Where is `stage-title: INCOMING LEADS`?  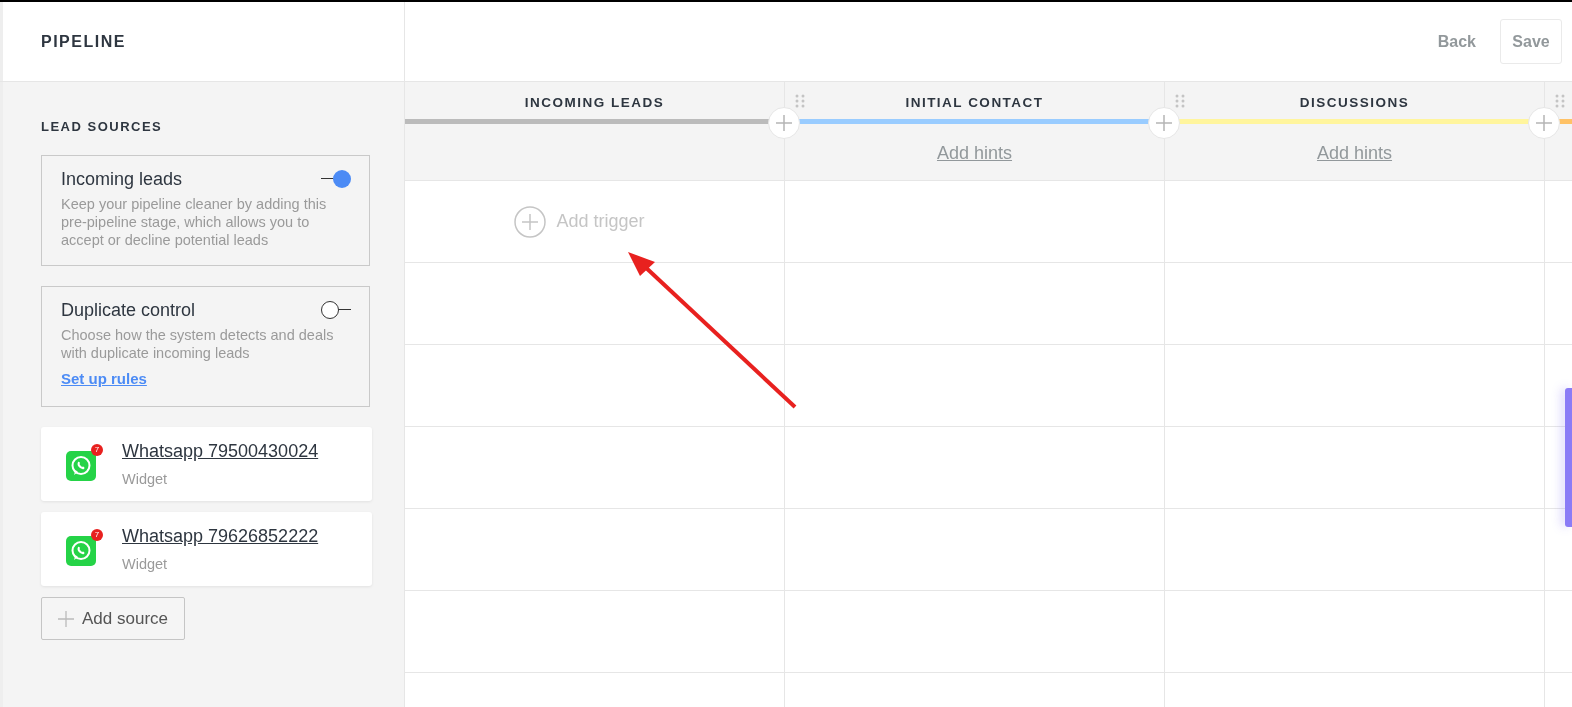
stage-title: INCOMING LEADS is located at coordinates (594, 103).